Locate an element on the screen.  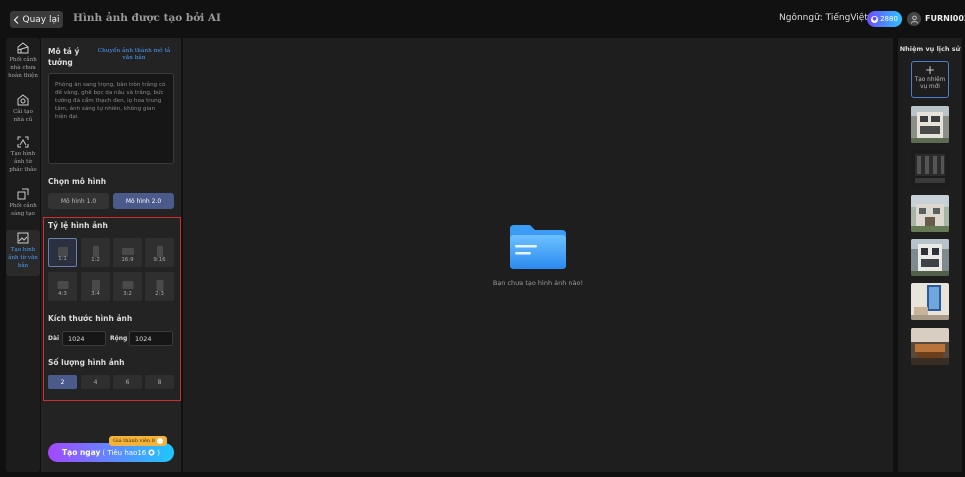
nav-item-creative: Phối cảnh sáng tạo is located at coordinates (23, 203).